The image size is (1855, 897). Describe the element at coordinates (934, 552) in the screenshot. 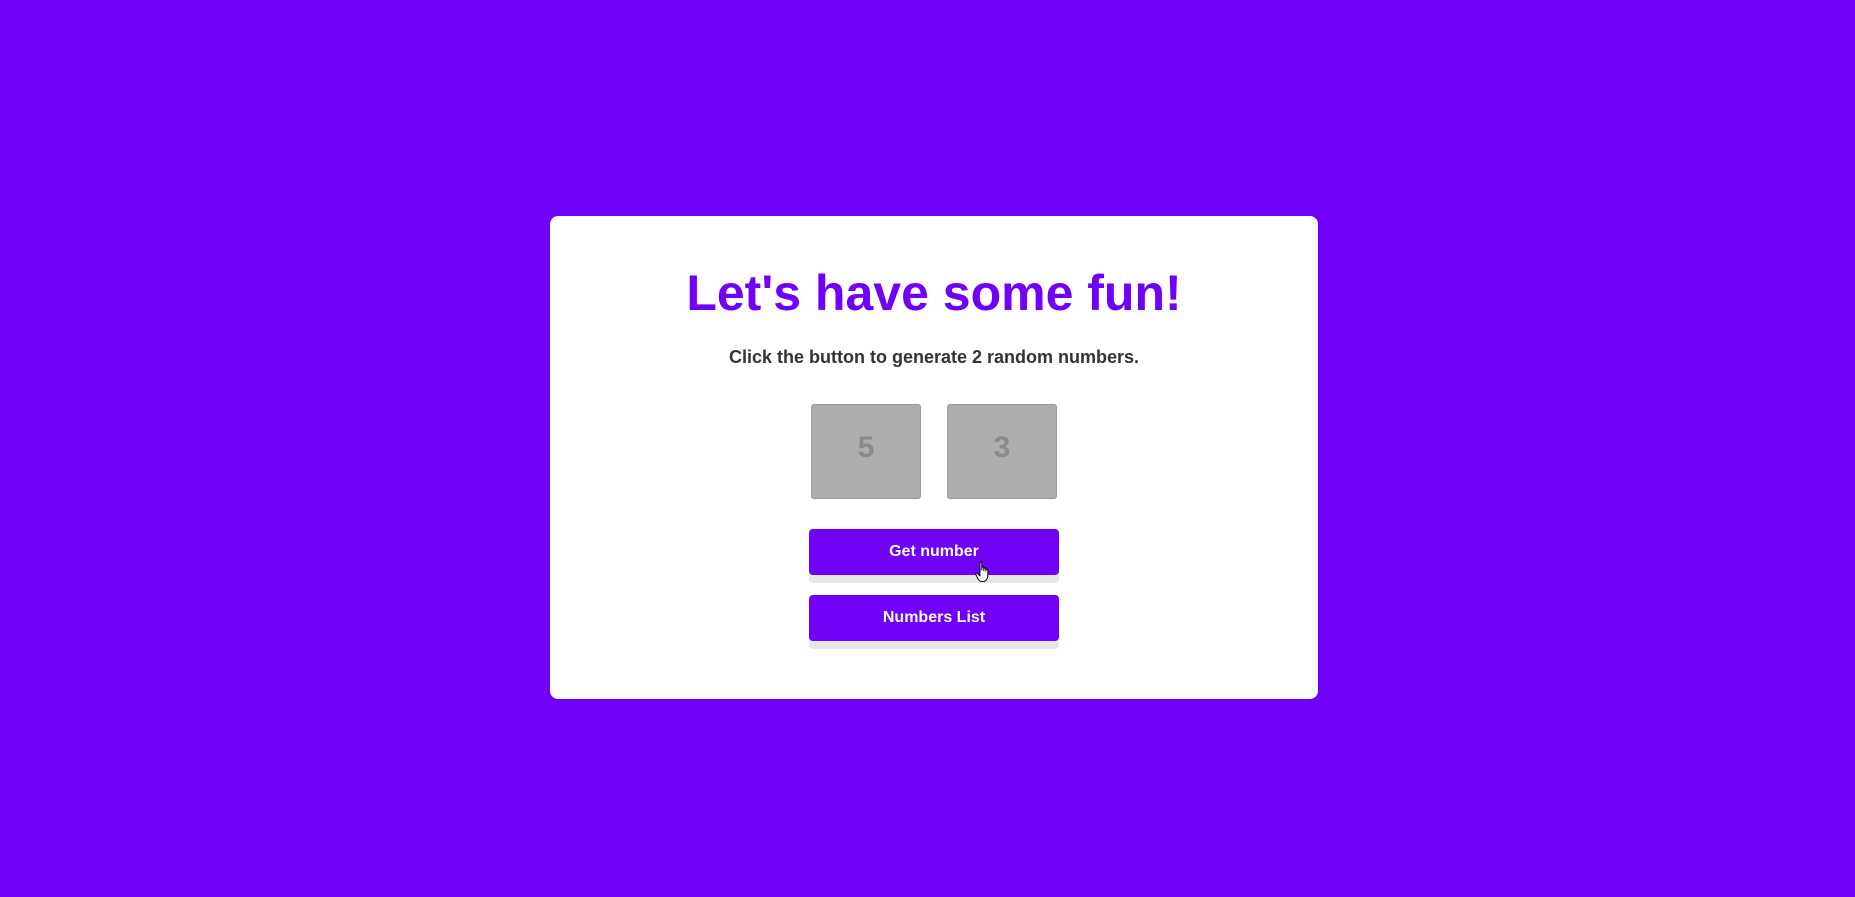

I see `get-number-button: Get number` at that location.